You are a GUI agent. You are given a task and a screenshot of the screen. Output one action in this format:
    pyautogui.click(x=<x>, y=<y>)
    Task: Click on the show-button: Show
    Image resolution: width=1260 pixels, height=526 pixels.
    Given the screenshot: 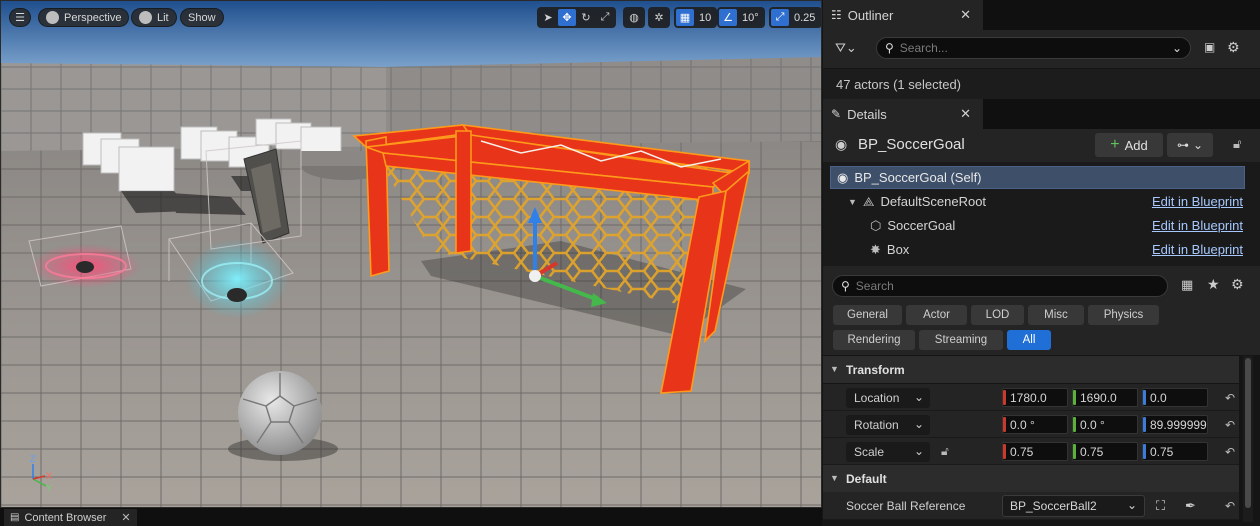 What is the action you would take?
    pyautogui.click(x=202, y=17)
    